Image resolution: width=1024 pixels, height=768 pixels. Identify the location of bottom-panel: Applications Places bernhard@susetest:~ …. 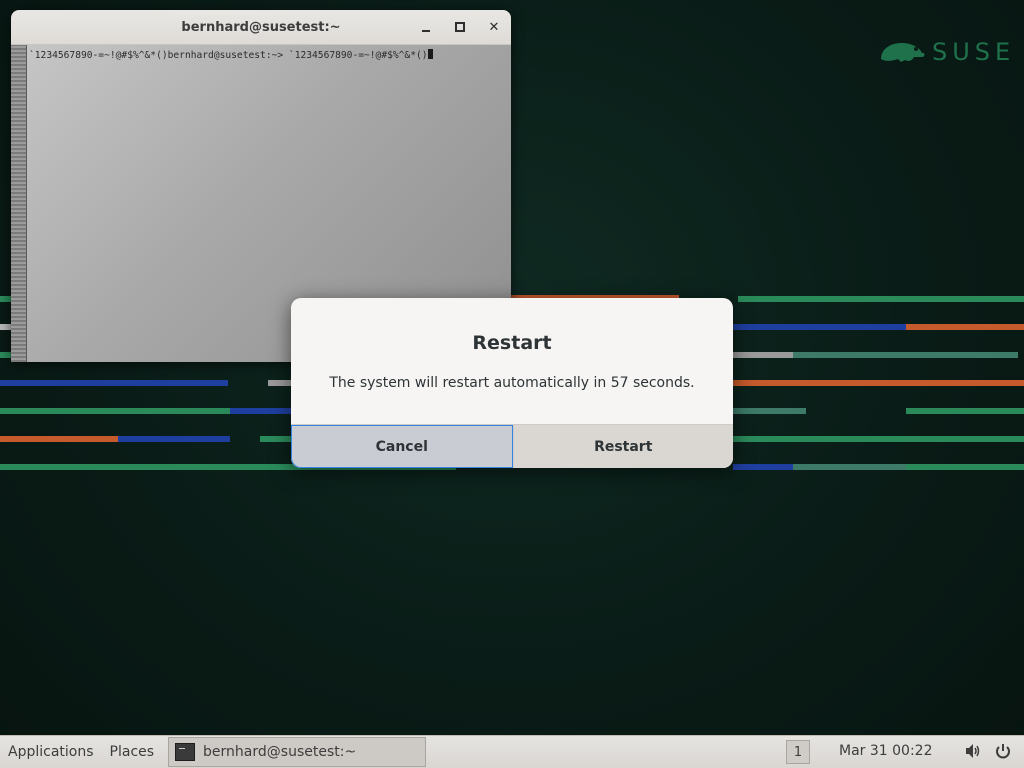
(512, 751).